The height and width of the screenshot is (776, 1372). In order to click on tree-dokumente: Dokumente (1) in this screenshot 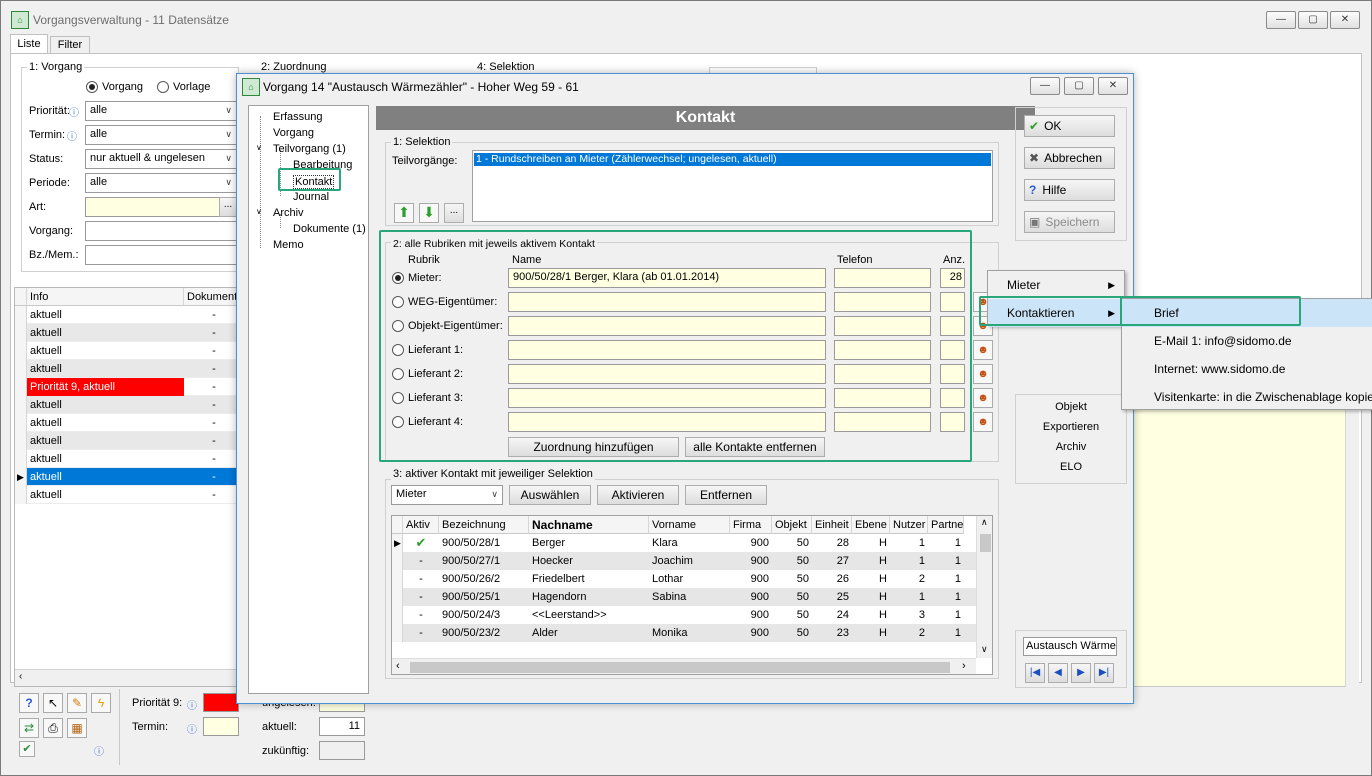, I will do `click(329, 229)`.